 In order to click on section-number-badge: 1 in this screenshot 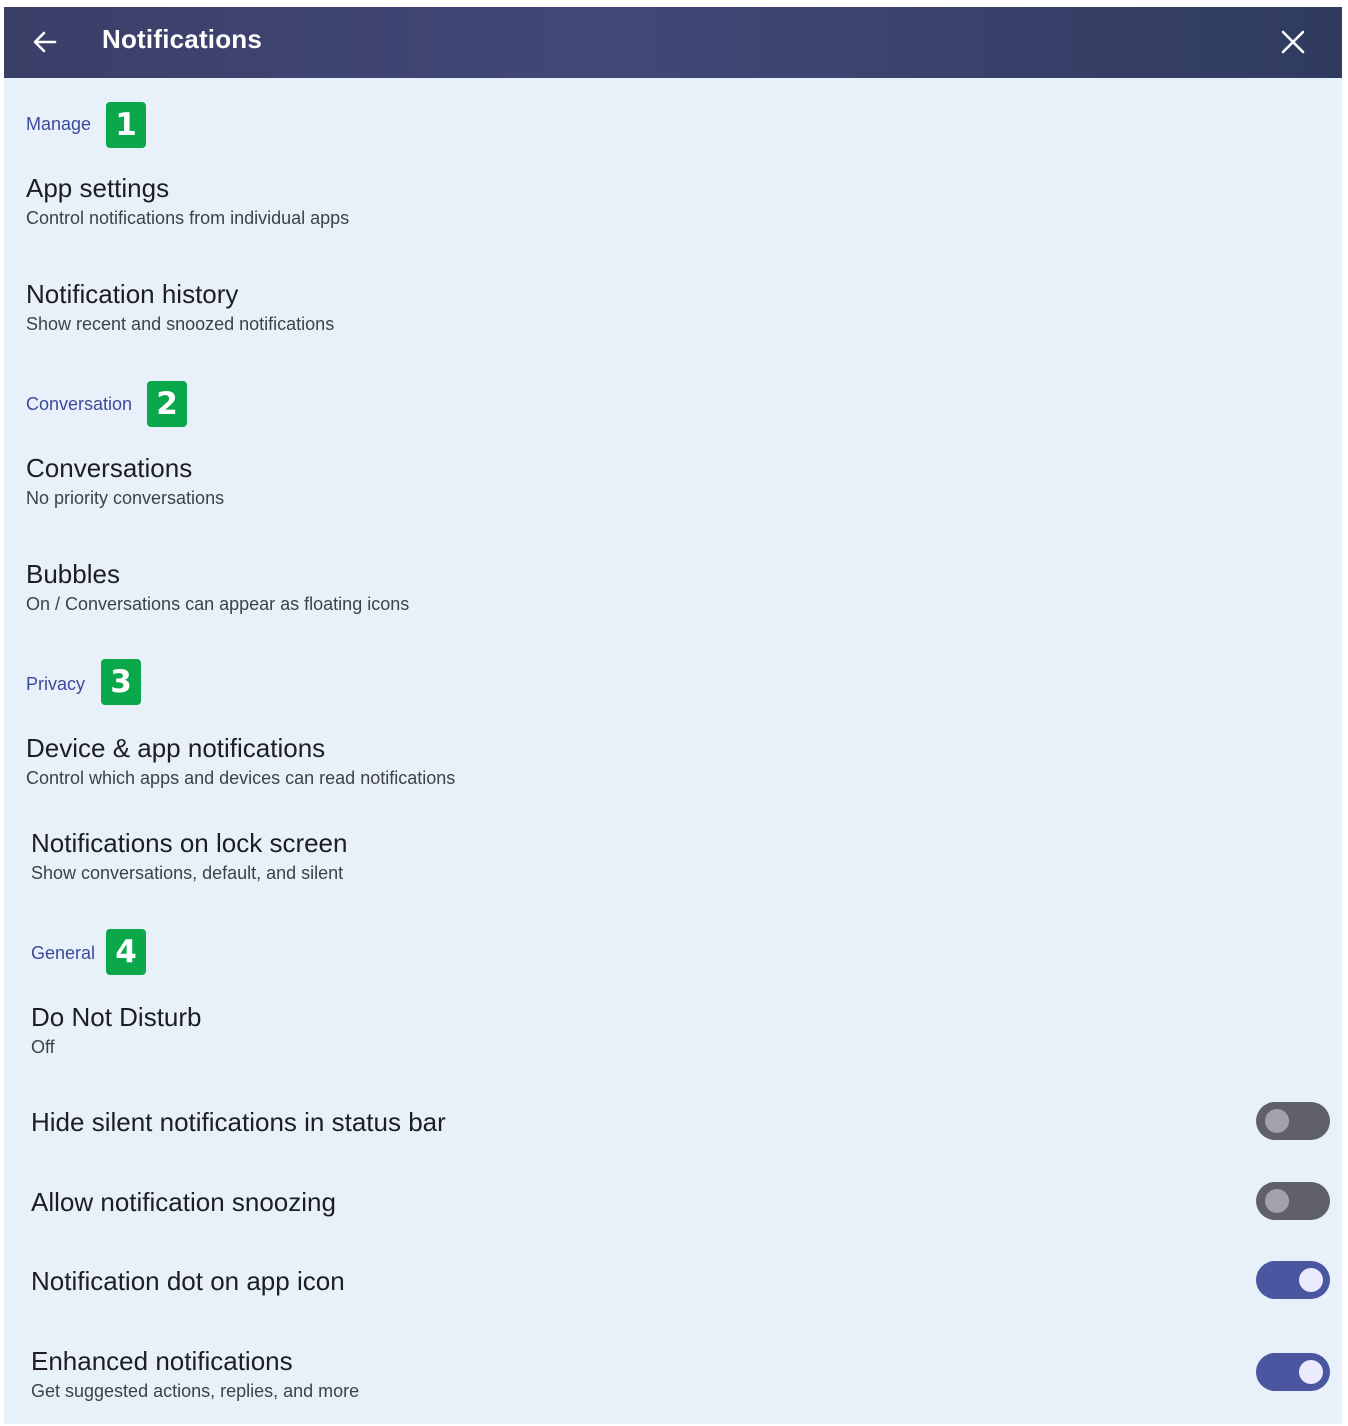, I will do `click(126, 125)`.